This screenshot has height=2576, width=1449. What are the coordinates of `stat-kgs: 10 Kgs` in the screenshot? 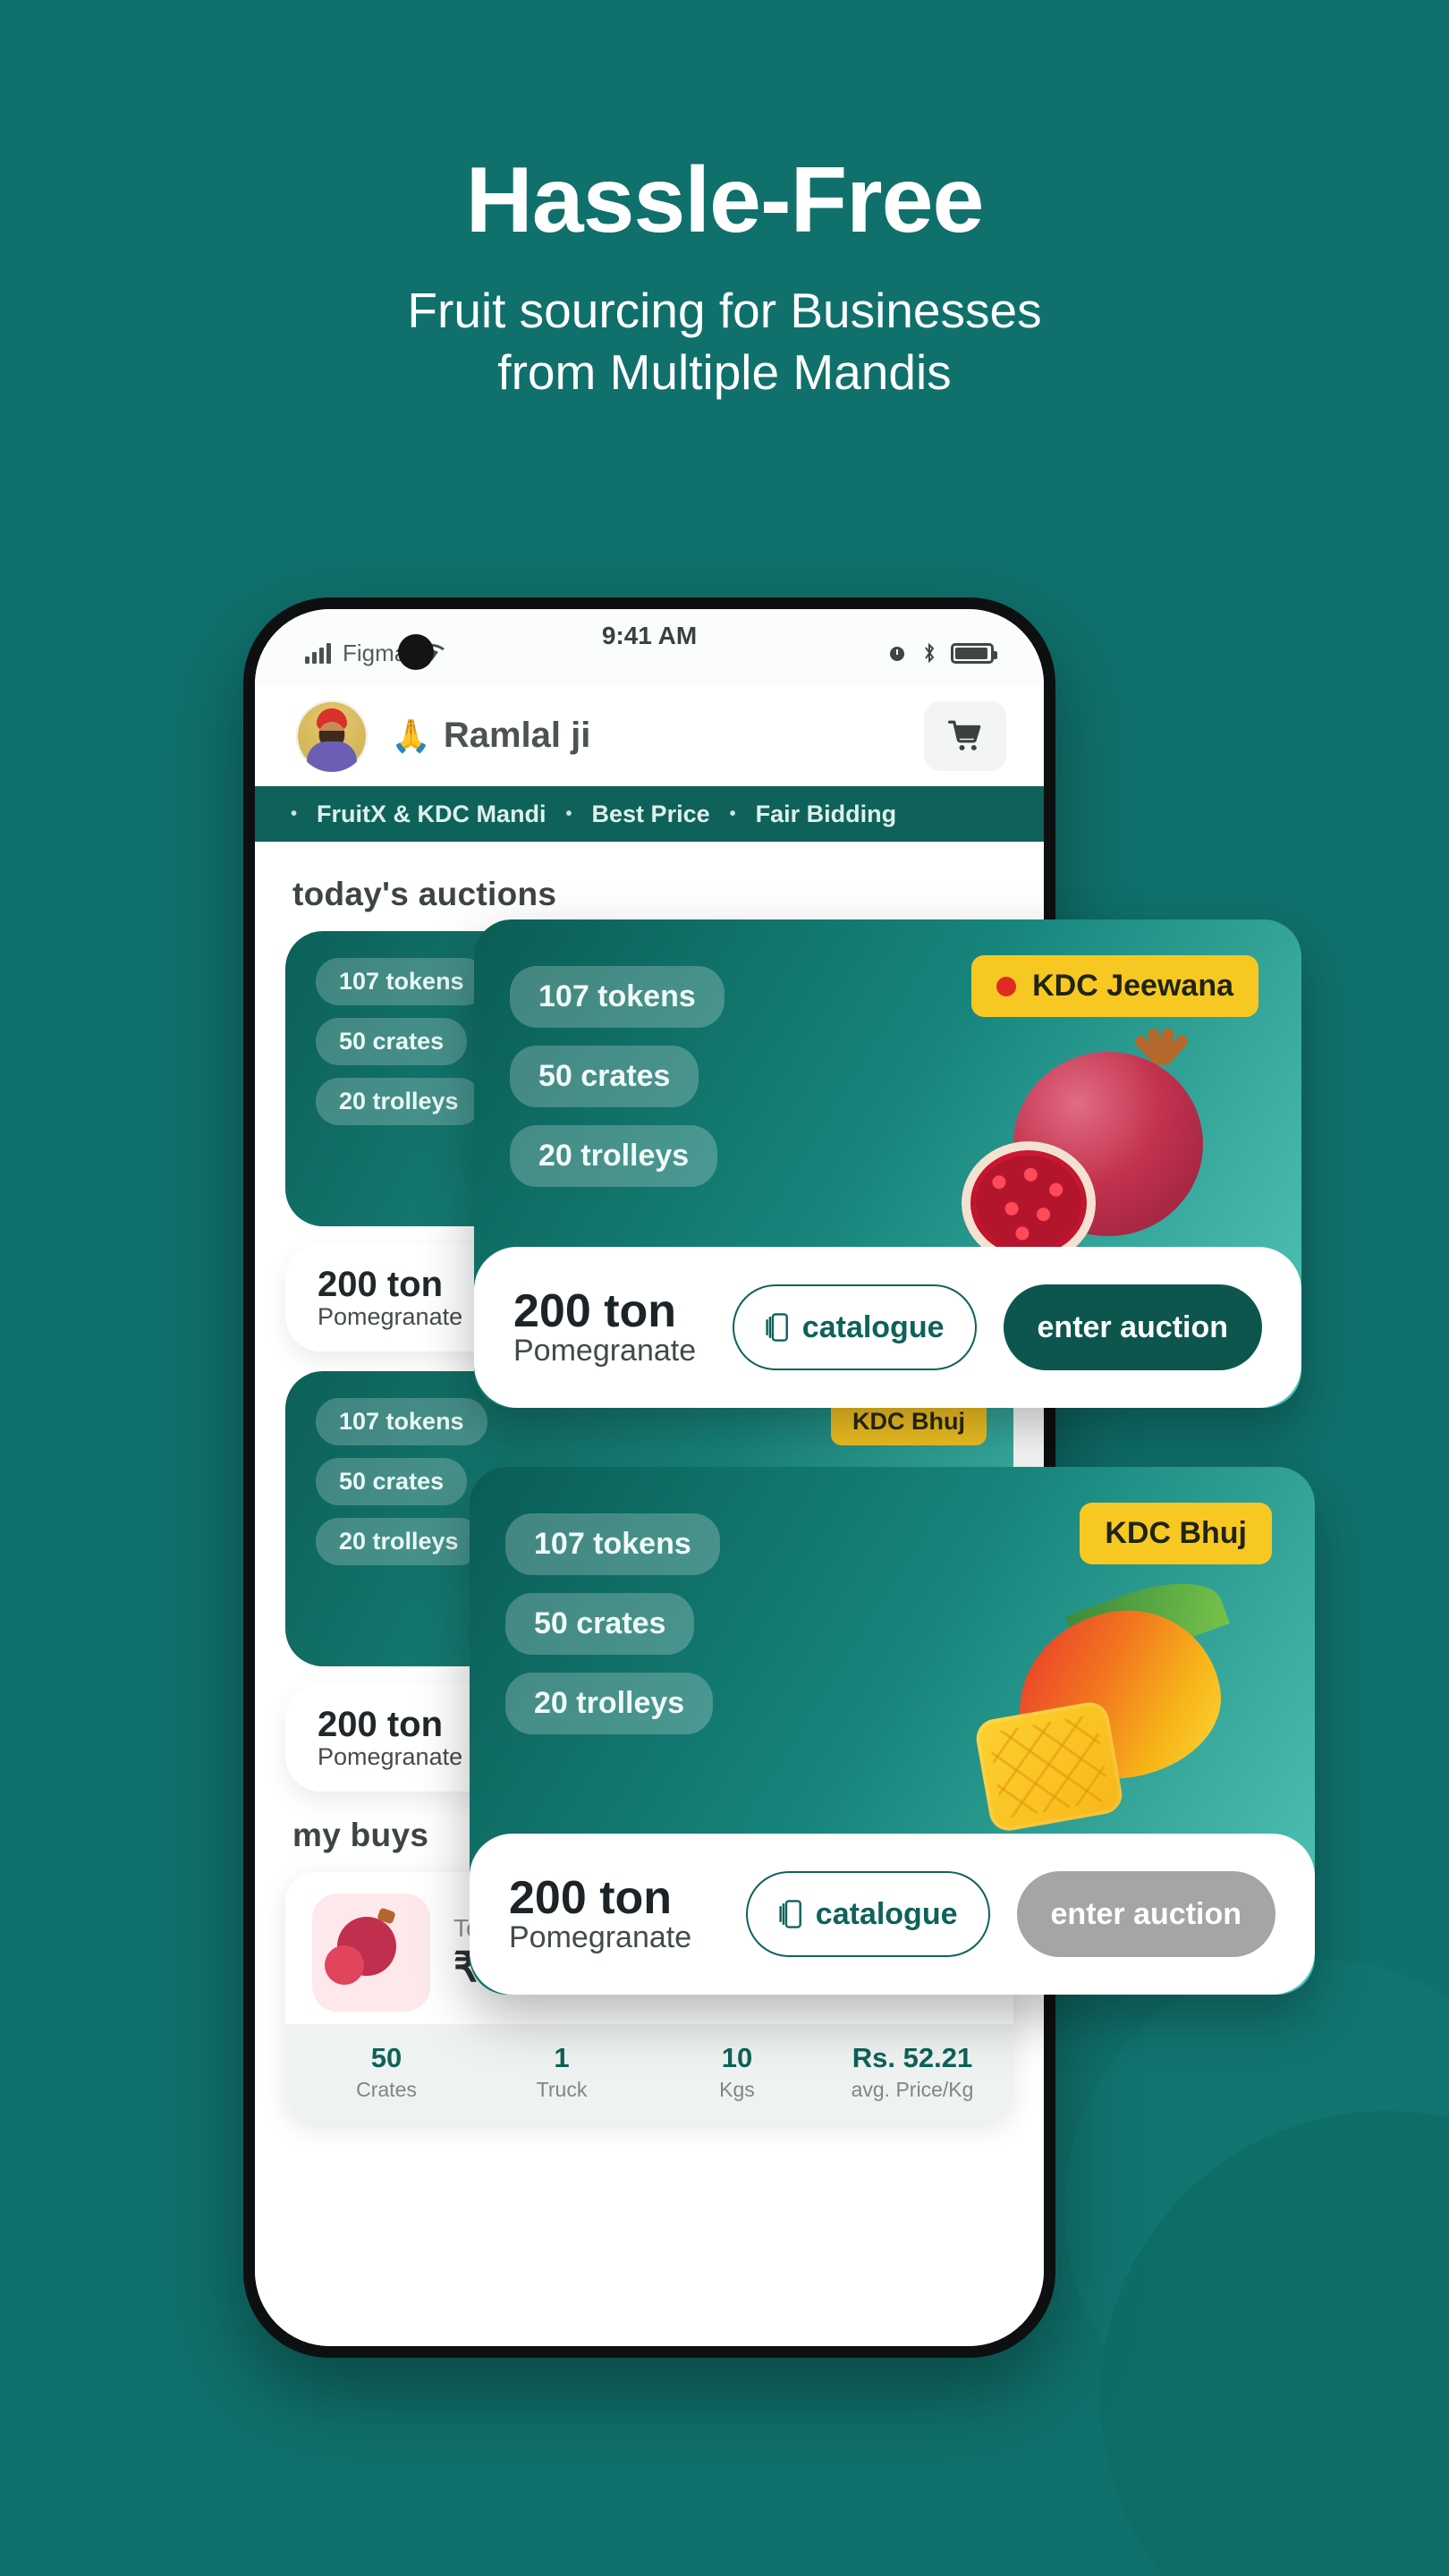 It's located at (737, 2072).